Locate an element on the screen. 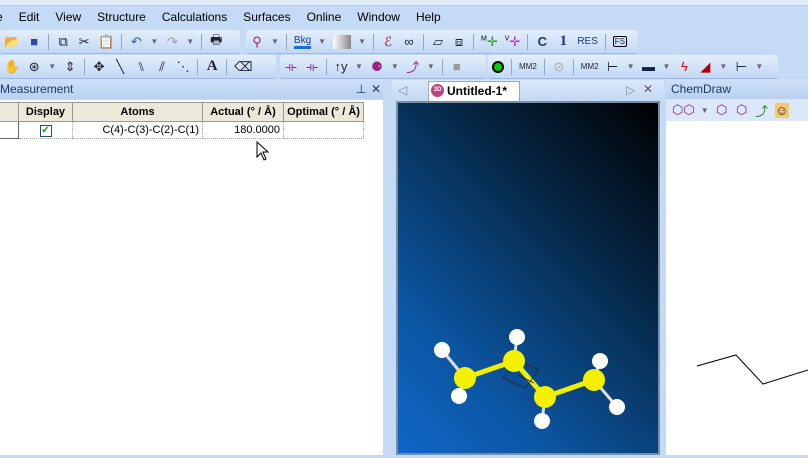 The height and width of the screenshot is (458, 808). menu-edit: Edit is located at coordinates (29, 17).